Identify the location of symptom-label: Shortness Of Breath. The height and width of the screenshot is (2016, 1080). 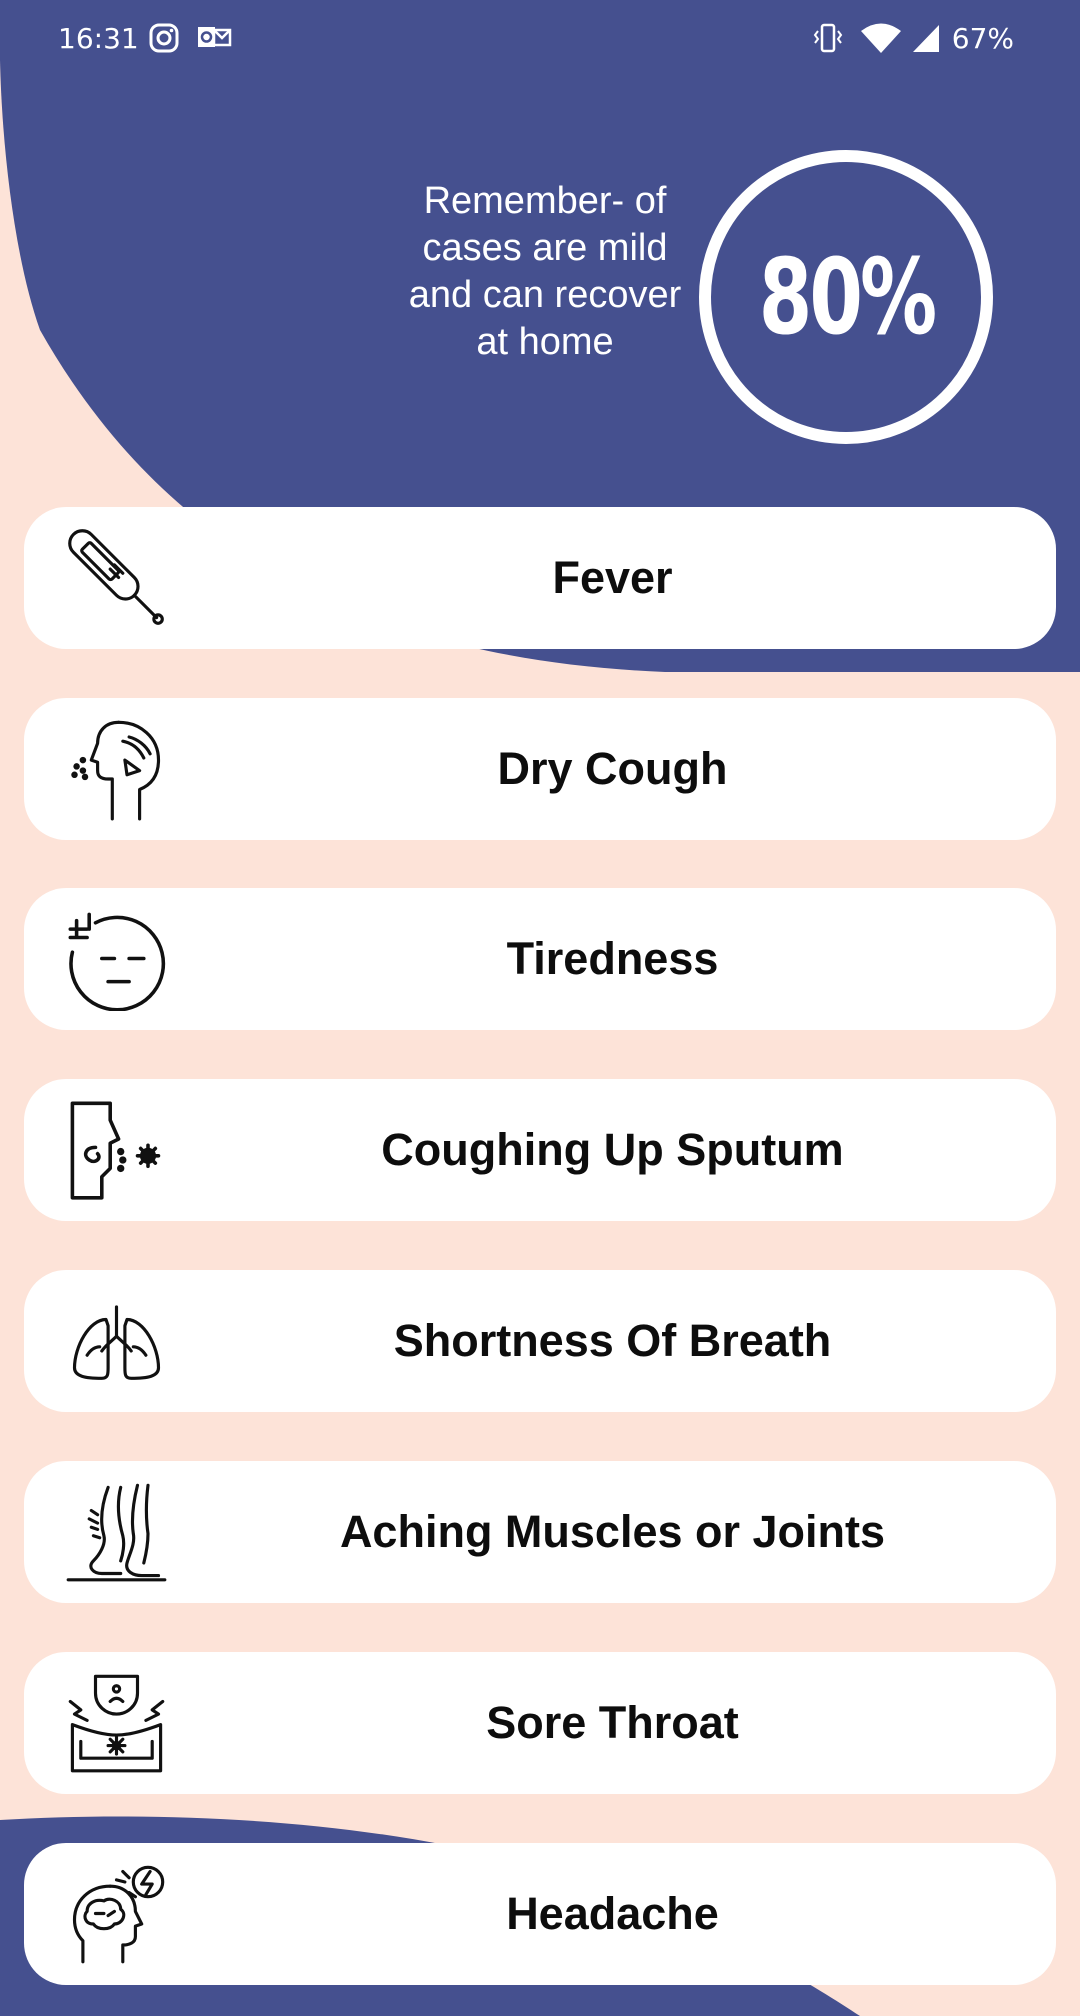
(612, 1340).